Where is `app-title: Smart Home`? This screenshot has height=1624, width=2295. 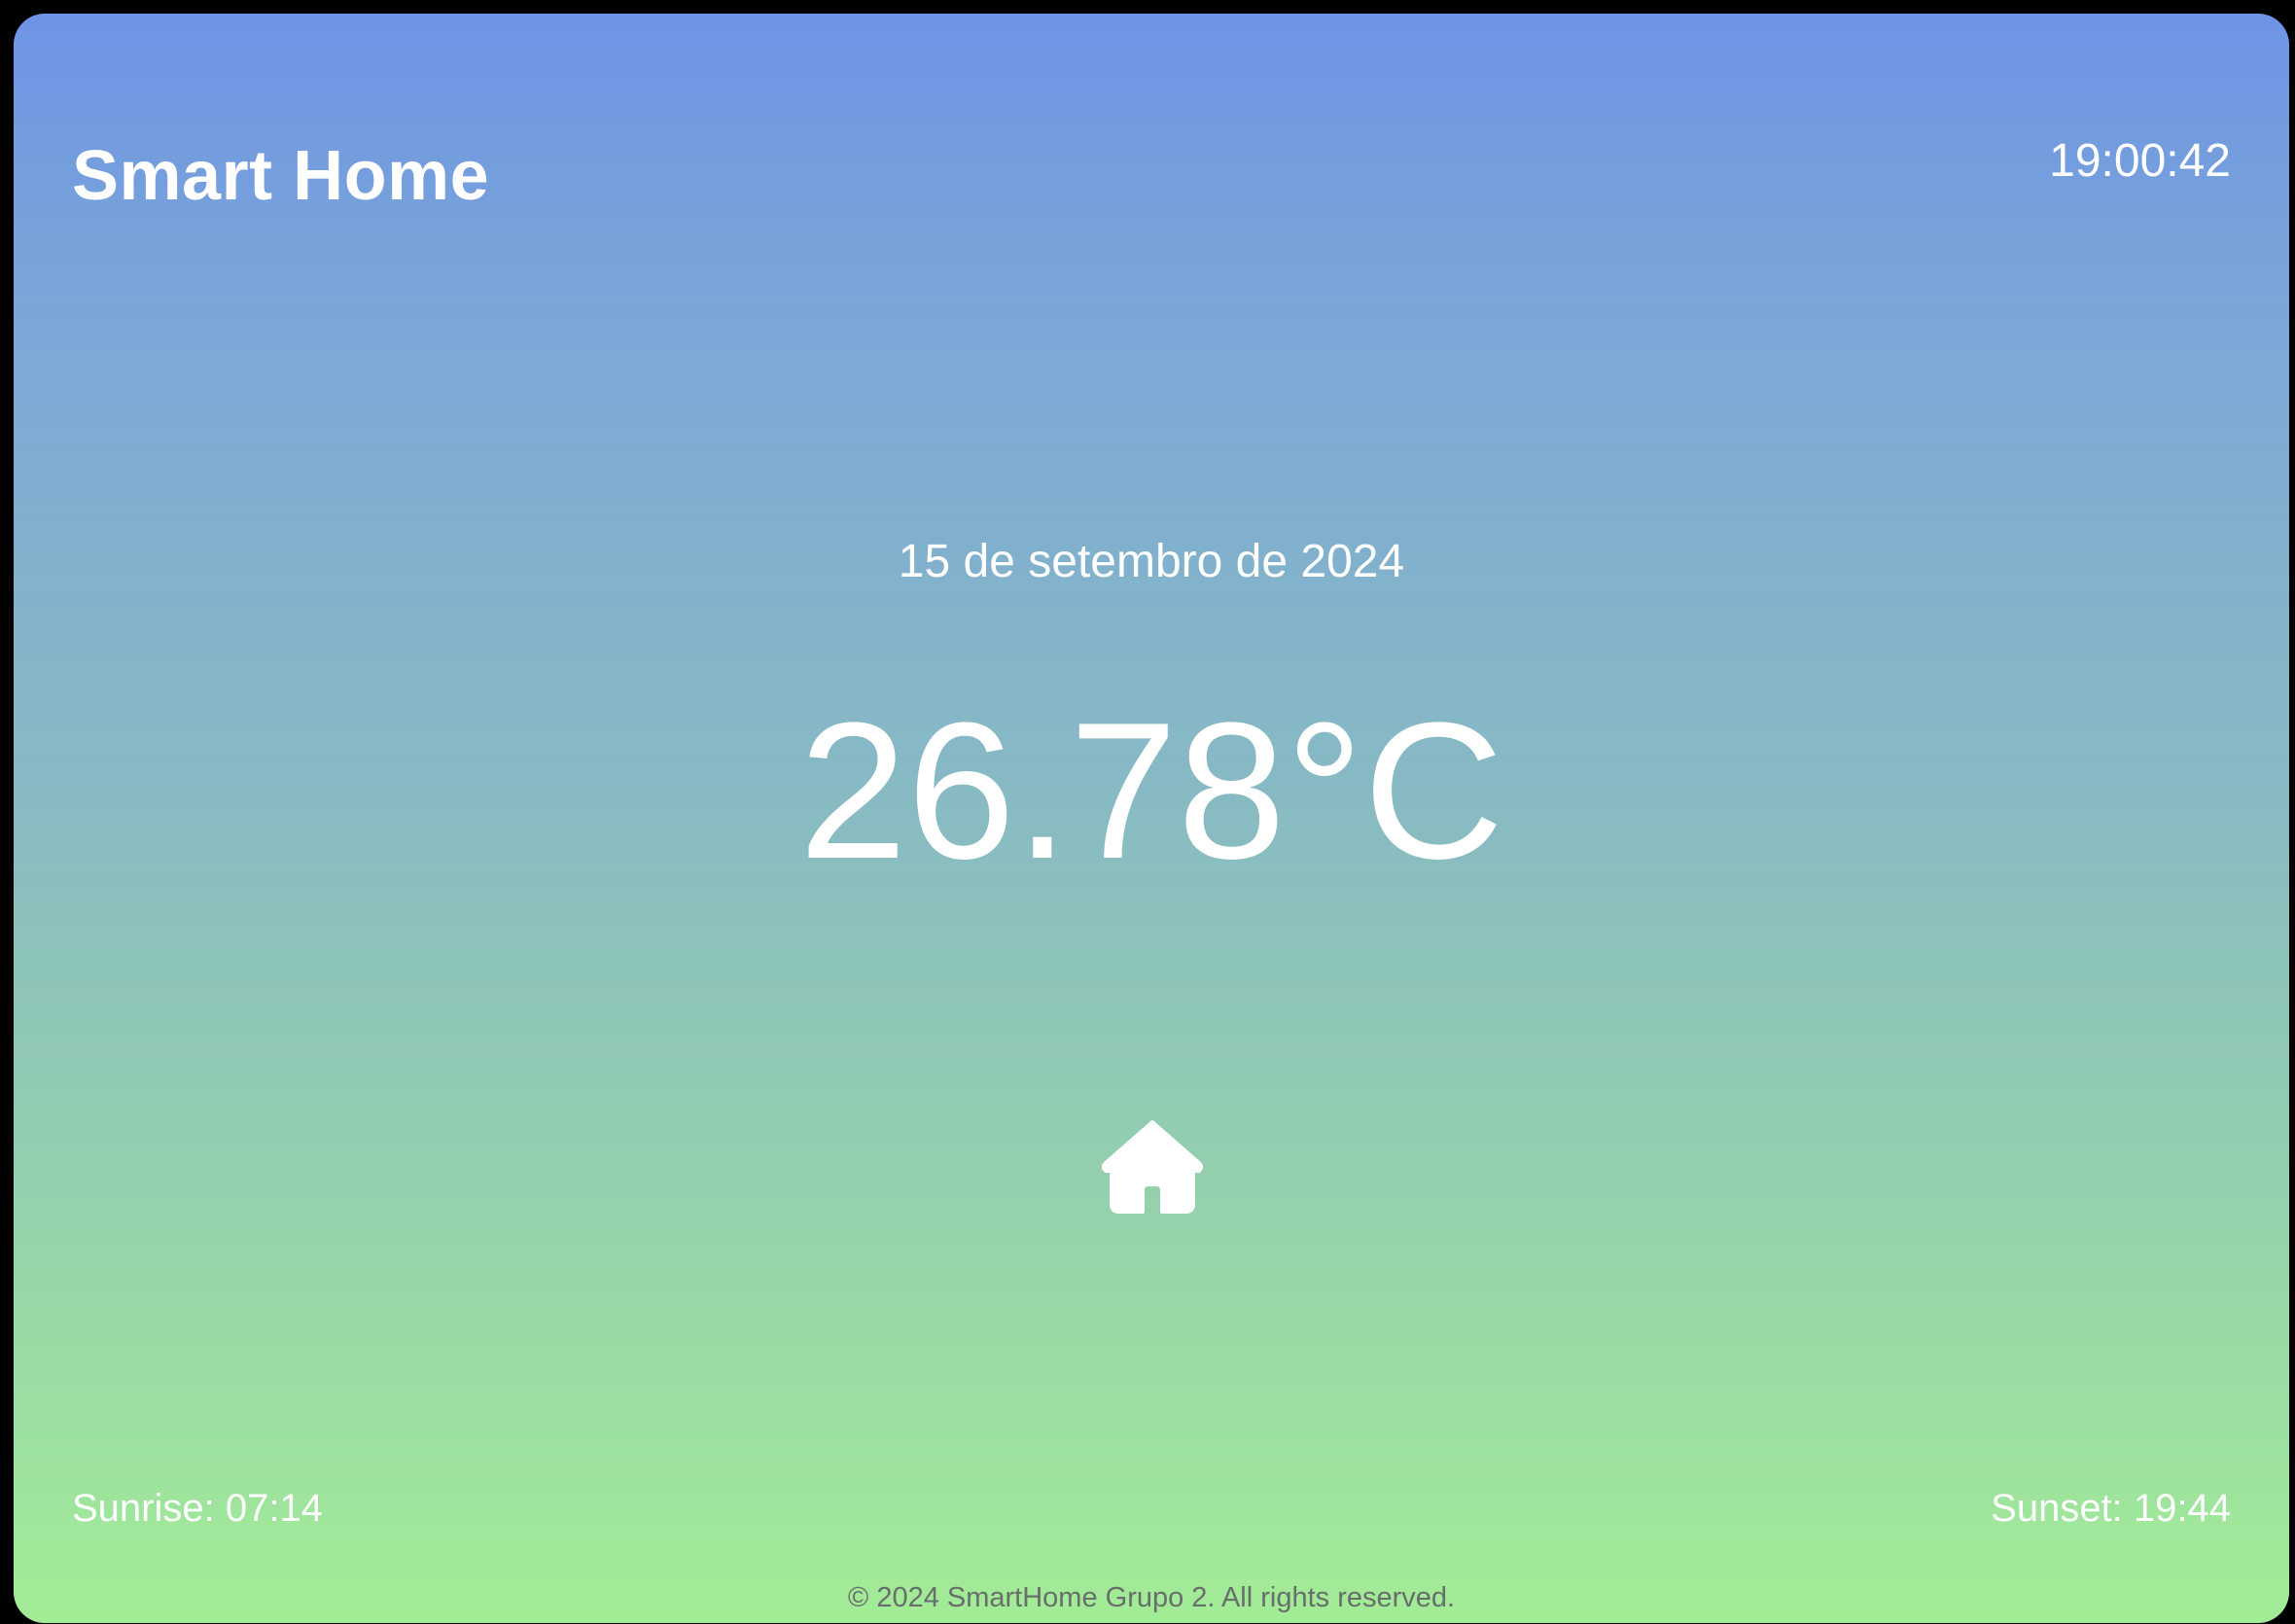
app-title: Smart Home is located at coordinates (281, 176).